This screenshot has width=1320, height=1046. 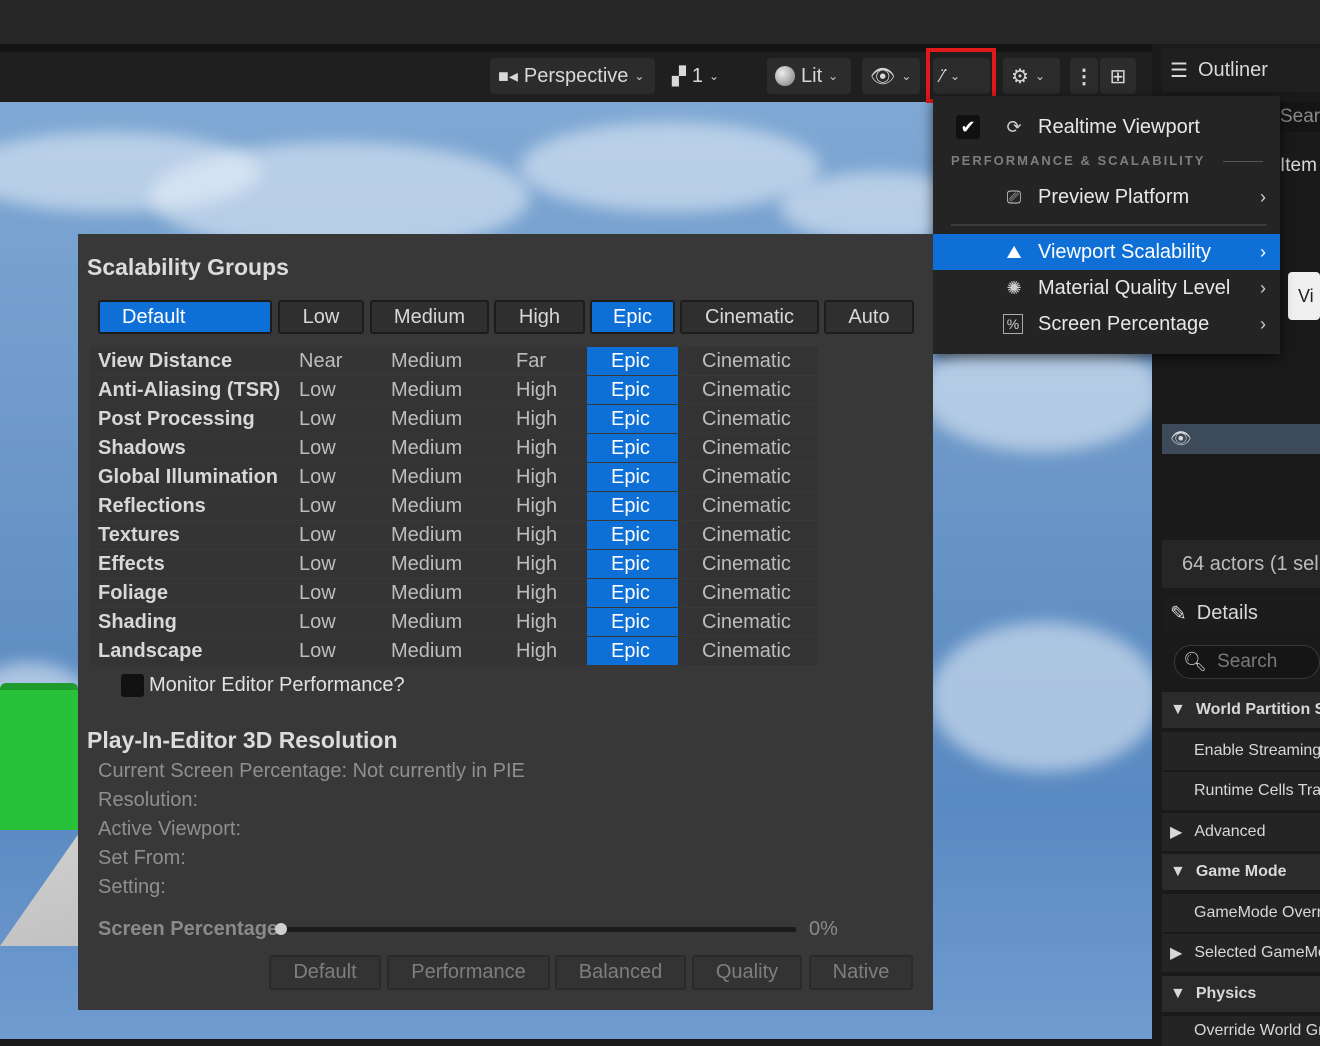 What do you see at coordinates (749, 317) in the screenshot?
I see `preset-cinematic-button: Cinematic` at bounding box center [749, 317].